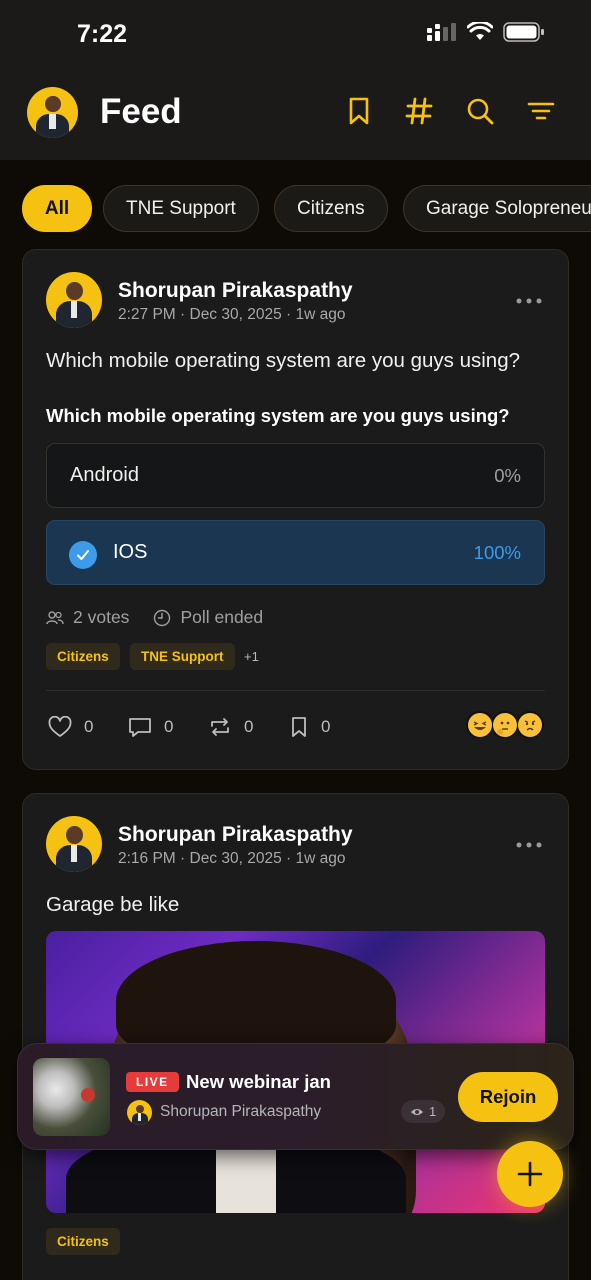 The image size is (591, 1280). Describe the element at coordinates (419, 111) in the screenshot. I see `hashtag-icon` at that location.